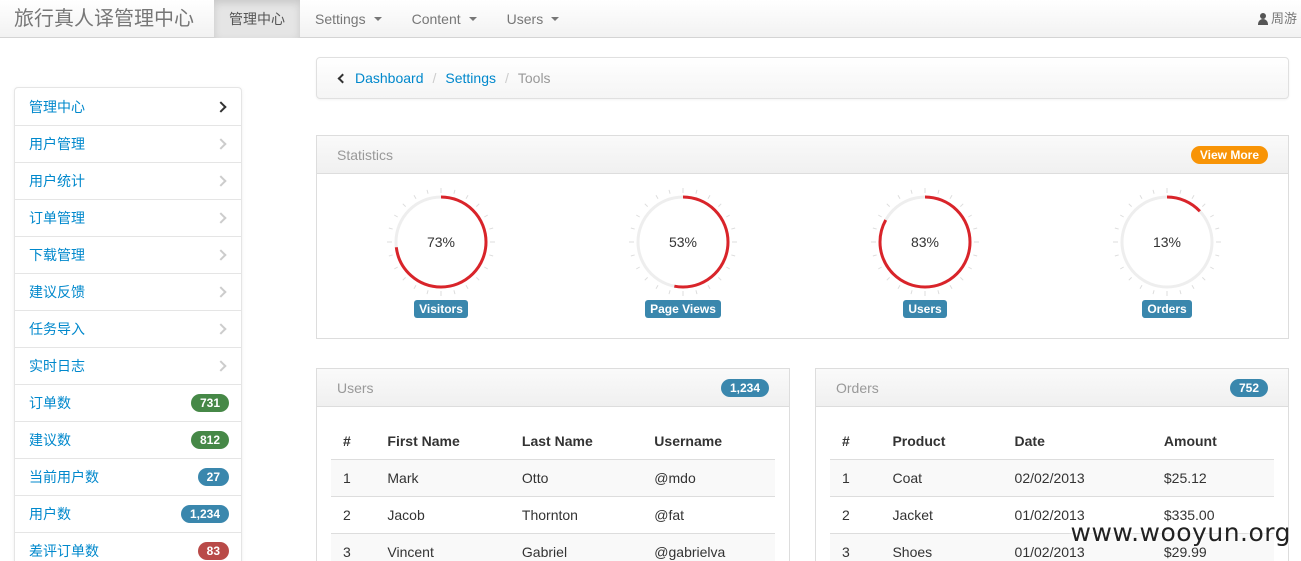 The width and height of the screenshot is (1301, 561). What do you see at coordinates (1229, 154) in the screenshot?
I see `view-more-button: View More` at bounding box center [1229, 154].